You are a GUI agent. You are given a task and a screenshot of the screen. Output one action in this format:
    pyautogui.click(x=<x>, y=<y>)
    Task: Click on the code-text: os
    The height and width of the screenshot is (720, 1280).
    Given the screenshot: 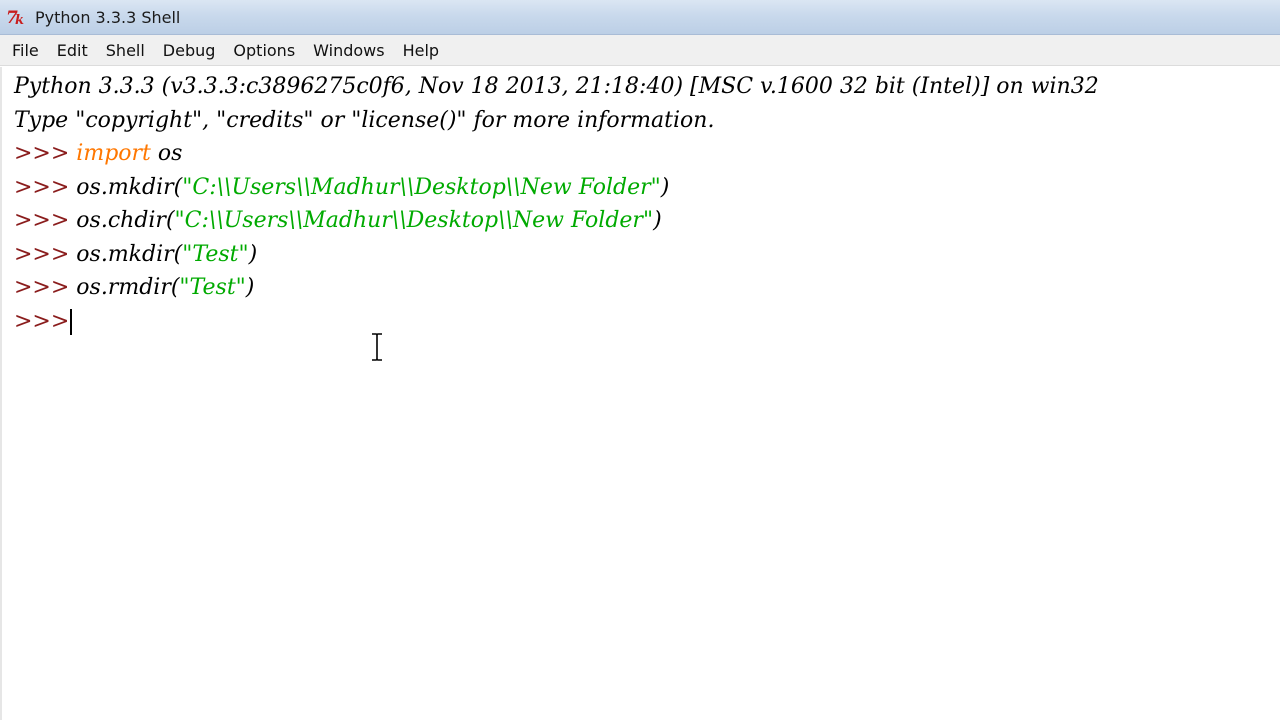 What is the action you would take?
    pyautogui.click(x=166, y=153)
    